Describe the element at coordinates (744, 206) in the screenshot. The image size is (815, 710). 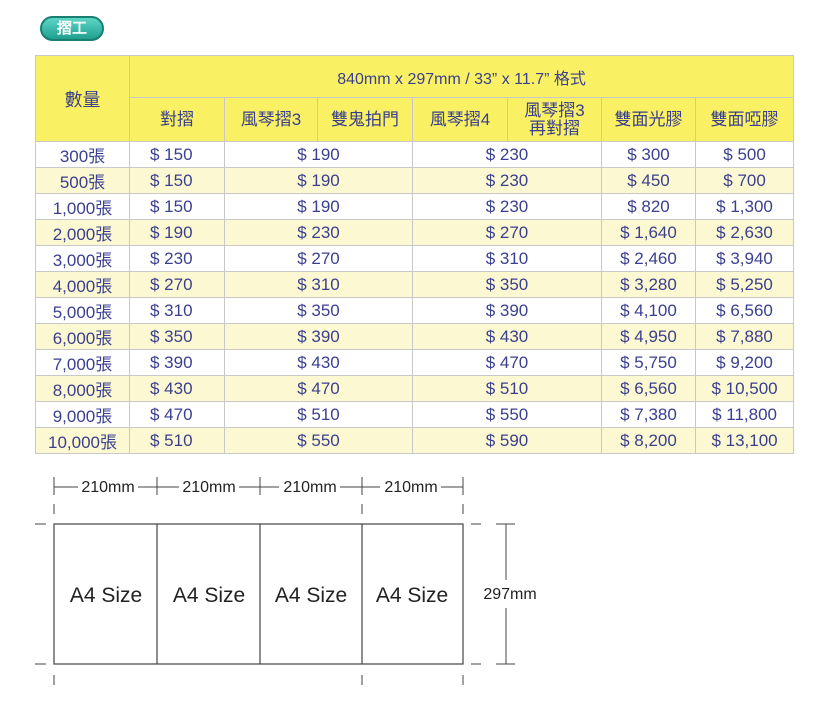
I see `matte-price-cell: $ 1,300` at that location.